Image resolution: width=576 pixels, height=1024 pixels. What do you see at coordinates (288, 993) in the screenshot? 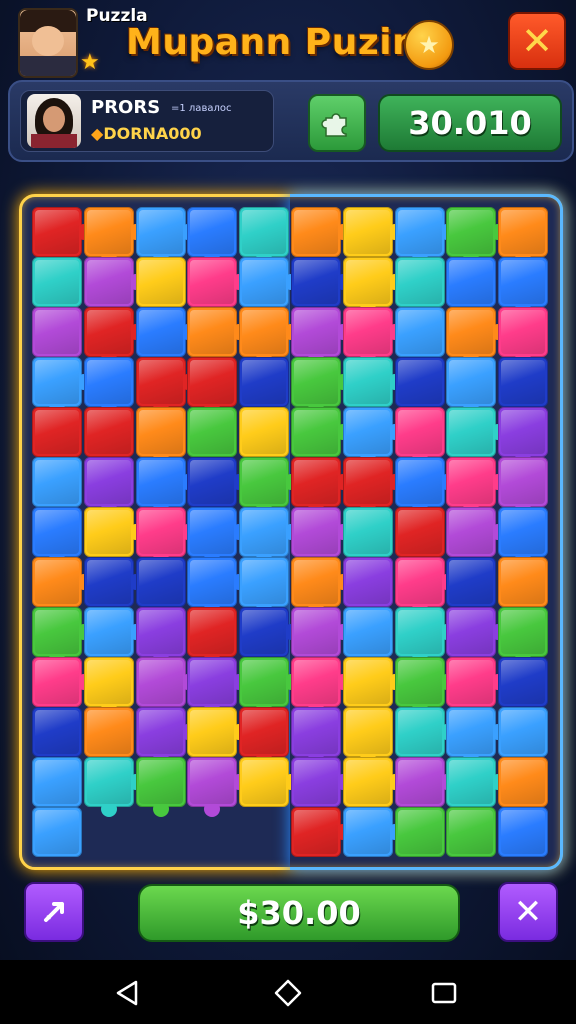
I see `home-circle-icon` at bounding box center [288, 993].